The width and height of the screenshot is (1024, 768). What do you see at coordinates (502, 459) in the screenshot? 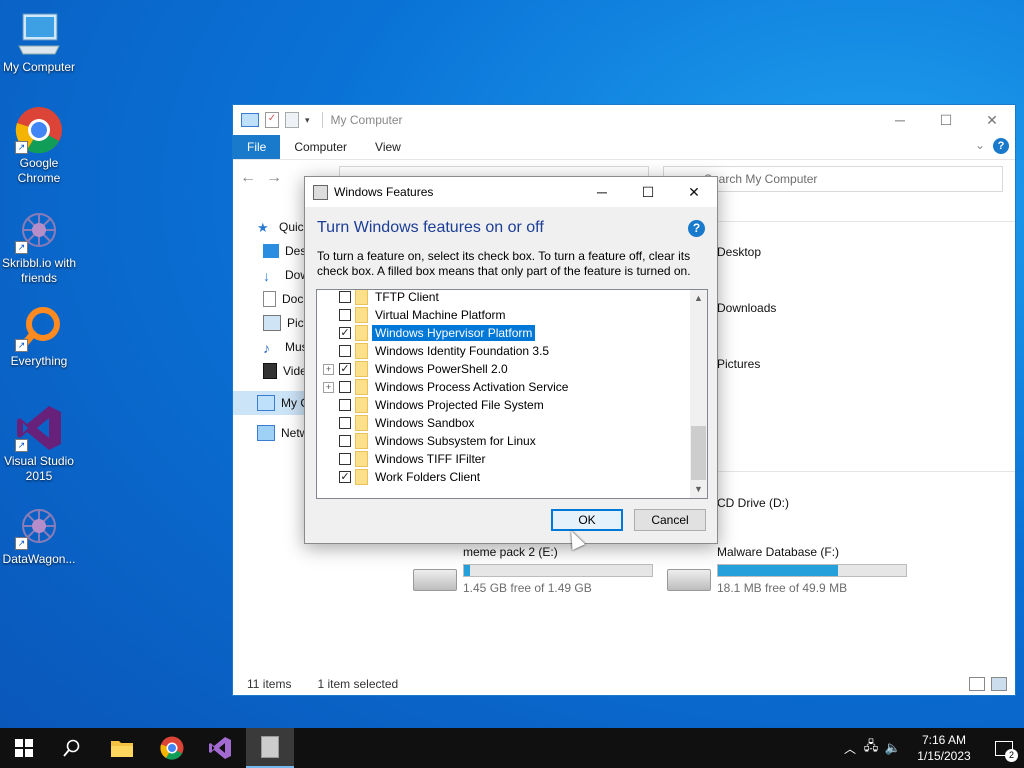
I see `feature-row: Windows TIFF IFilter` at bounding box center [502, 459].